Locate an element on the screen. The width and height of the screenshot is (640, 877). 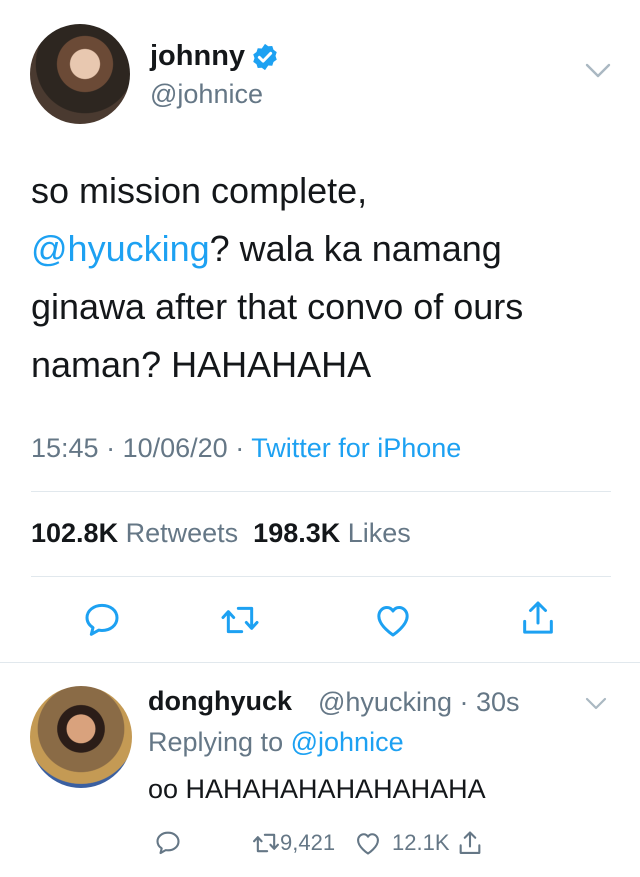
tweet-meta: 15:45 · 10/06/20 · Twitter for iPhone is located at coordinates (246, 448).